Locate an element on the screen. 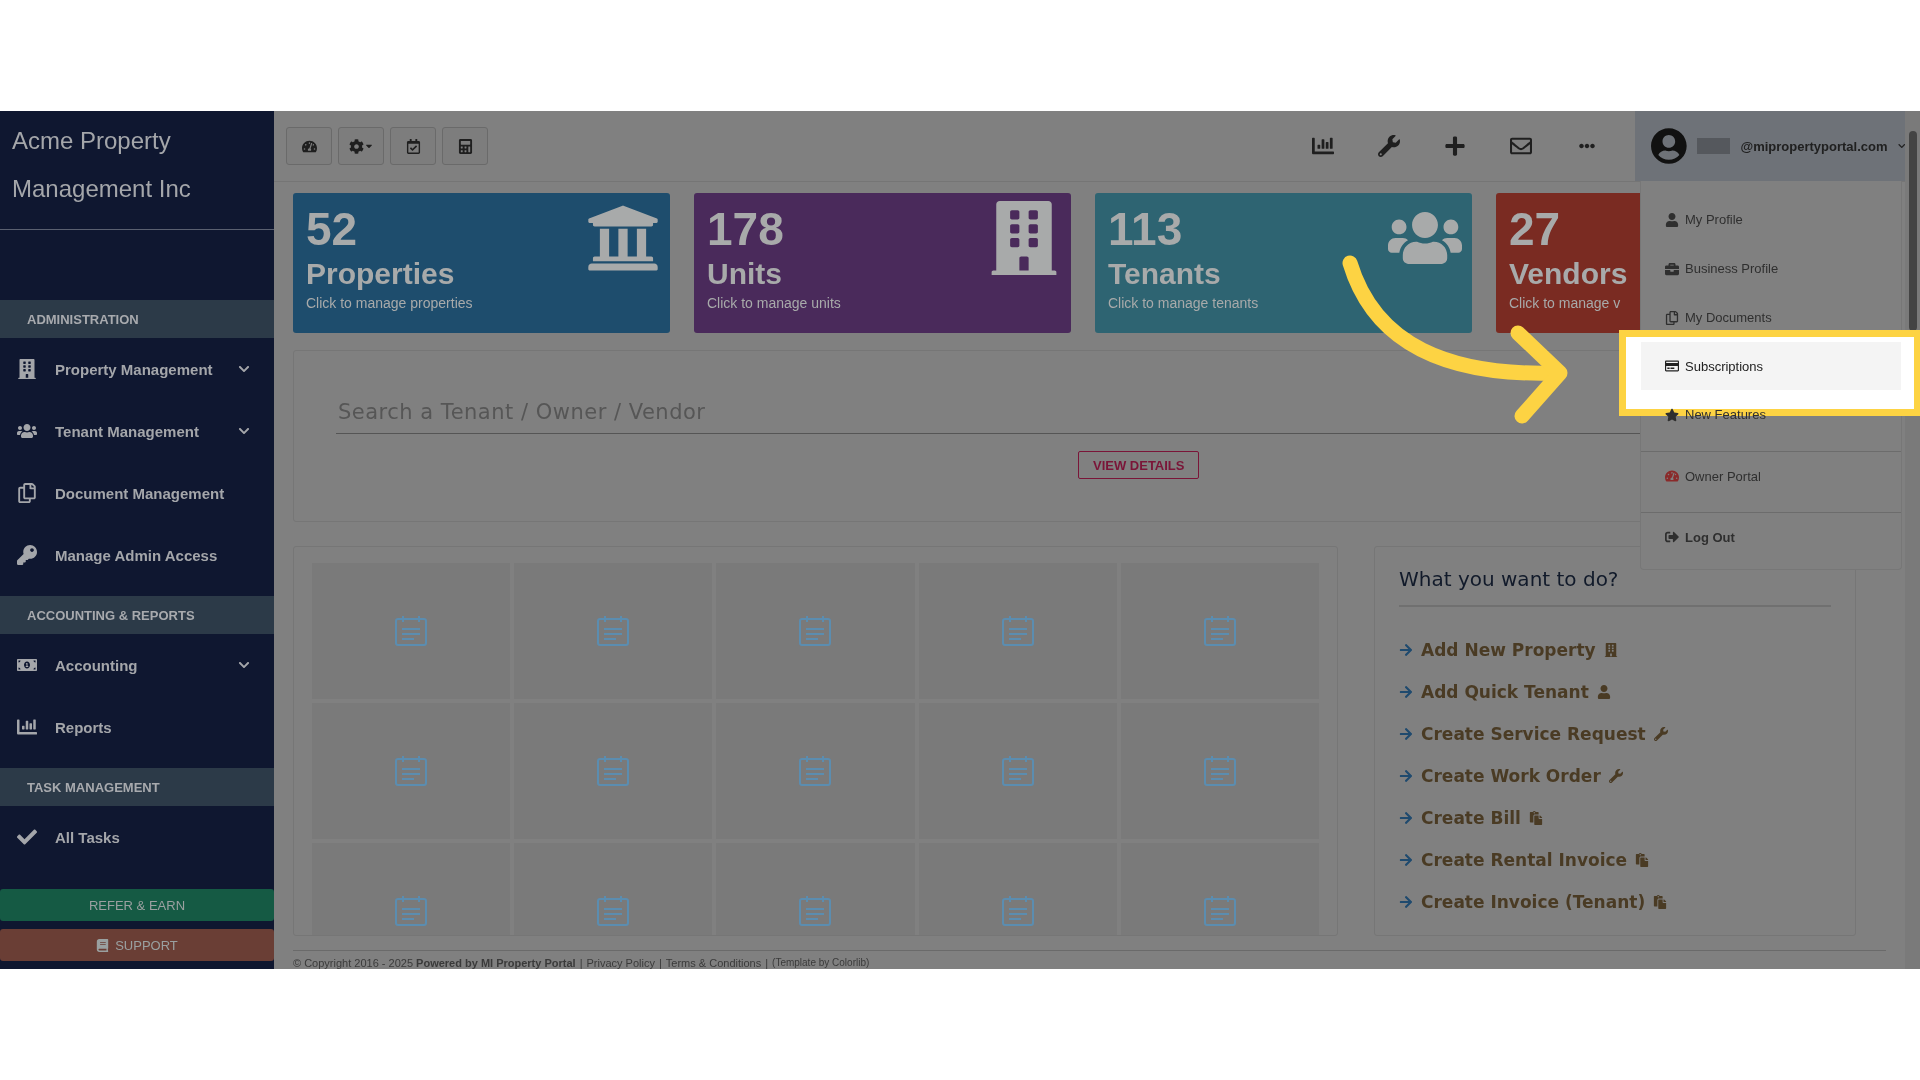 This screenshot has height=1080, width=1920. stat-caption: Click to manage v is located at coordinates (1565, 303).